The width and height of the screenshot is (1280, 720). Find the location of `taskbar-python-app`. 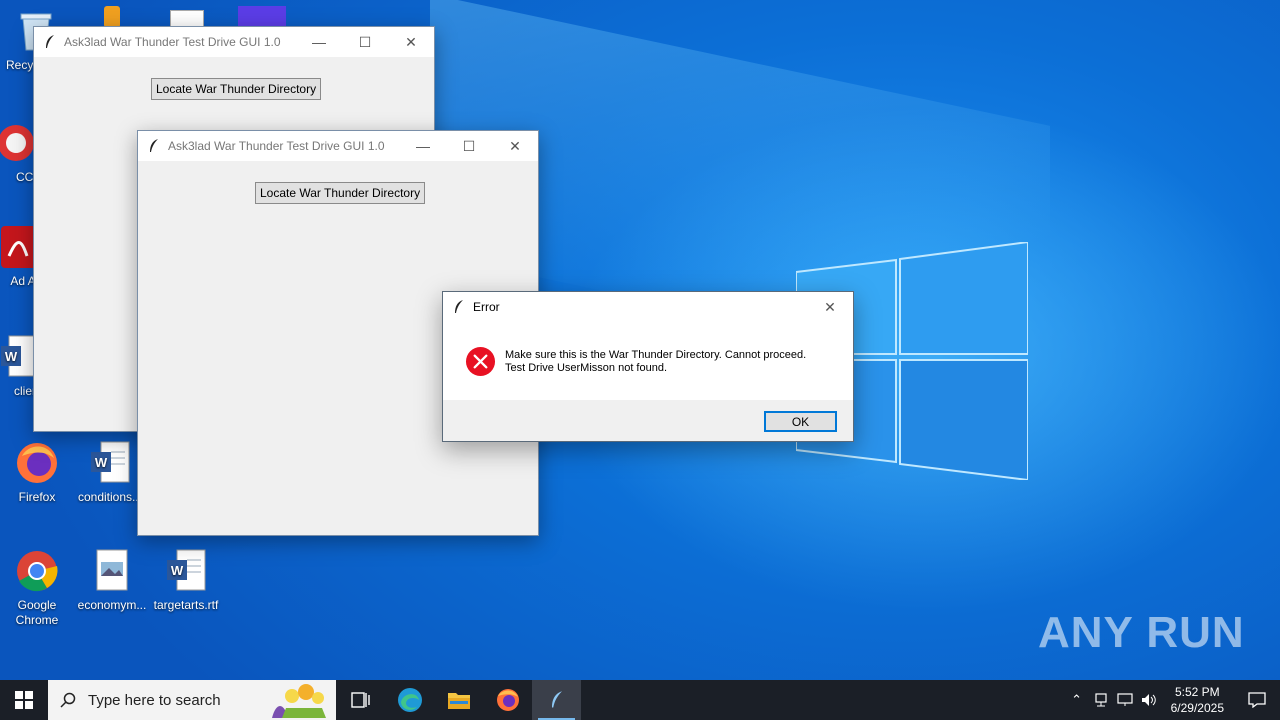

taskbar-python-app is located at coordinates (556, 700).